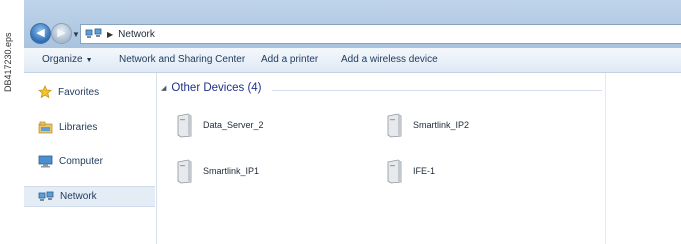 The image size is (681, 244). What do you see at coordinates (216, 88) in the screenshot?
I see `group-title: Other Devices (4)` at bounding box center [216, 88].